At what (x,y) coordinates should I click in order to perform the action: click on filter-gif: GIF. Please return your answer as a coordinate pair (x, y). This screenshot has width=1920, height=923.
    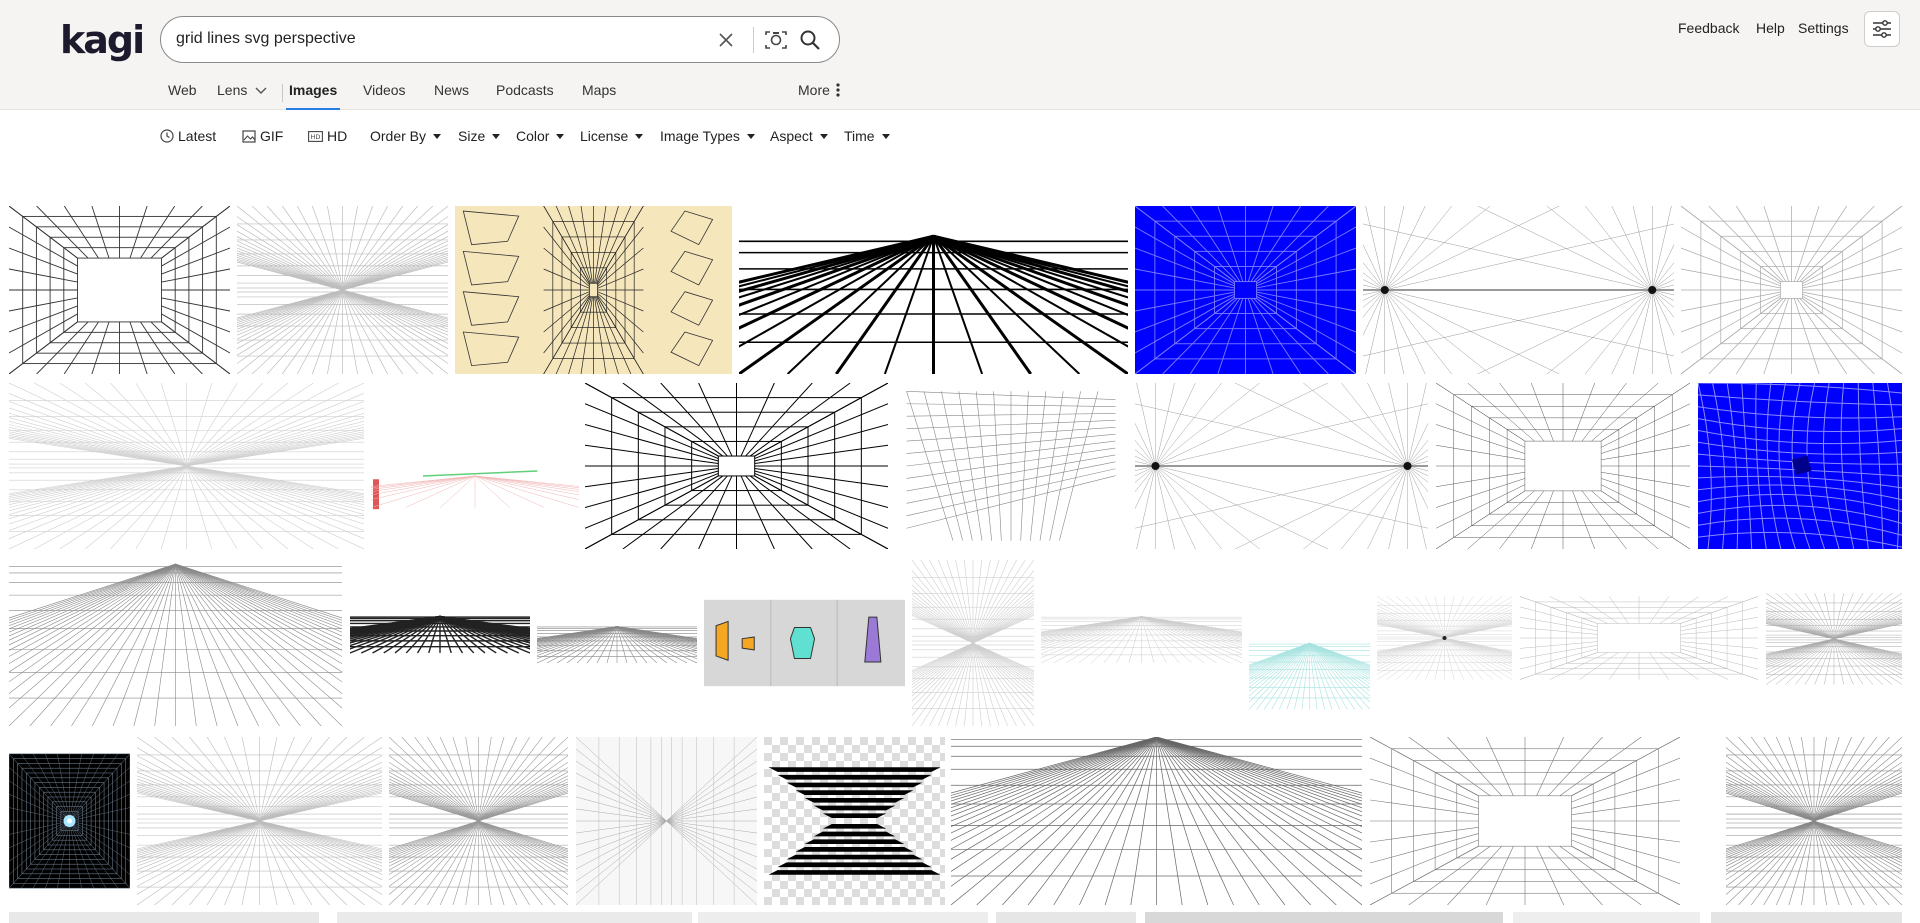
    Looking at the image, I should click on (262, 136).